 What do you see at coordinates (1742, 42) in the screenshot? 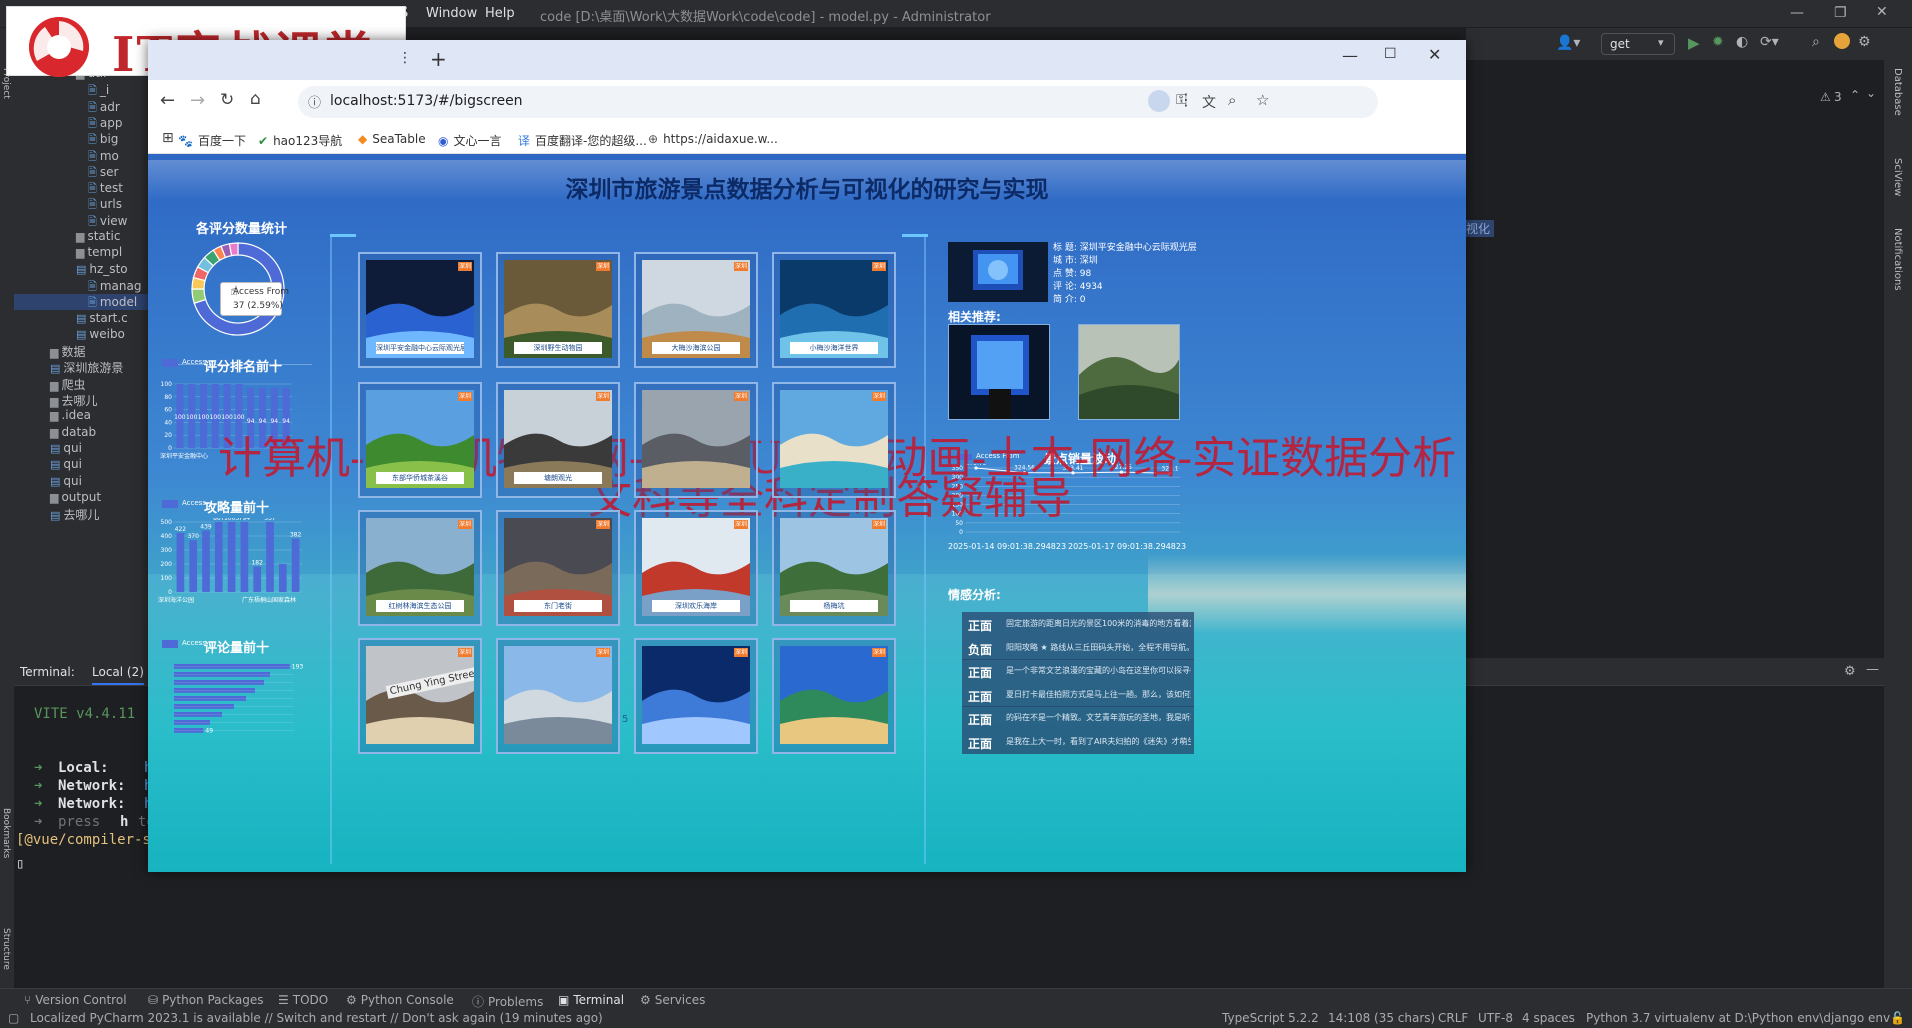
I see `coverage-icon: ◐` at bounding box center [1742, 42].